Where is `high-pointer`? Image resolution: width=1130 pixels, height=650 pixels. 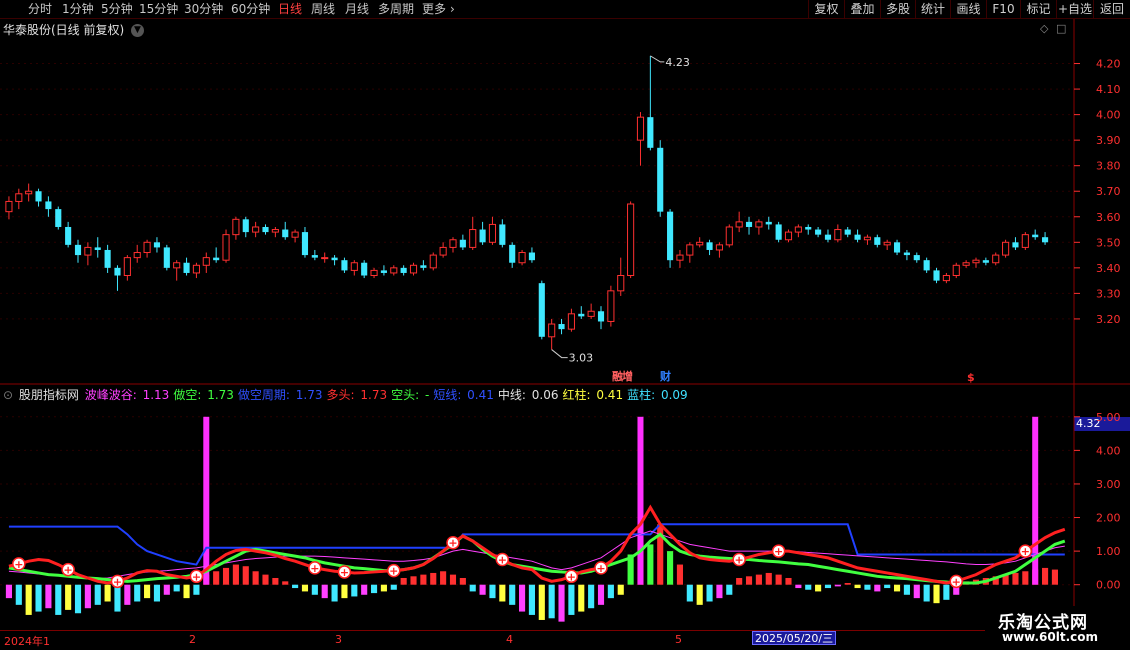 high-pointer is located at coordinates (657, 59).